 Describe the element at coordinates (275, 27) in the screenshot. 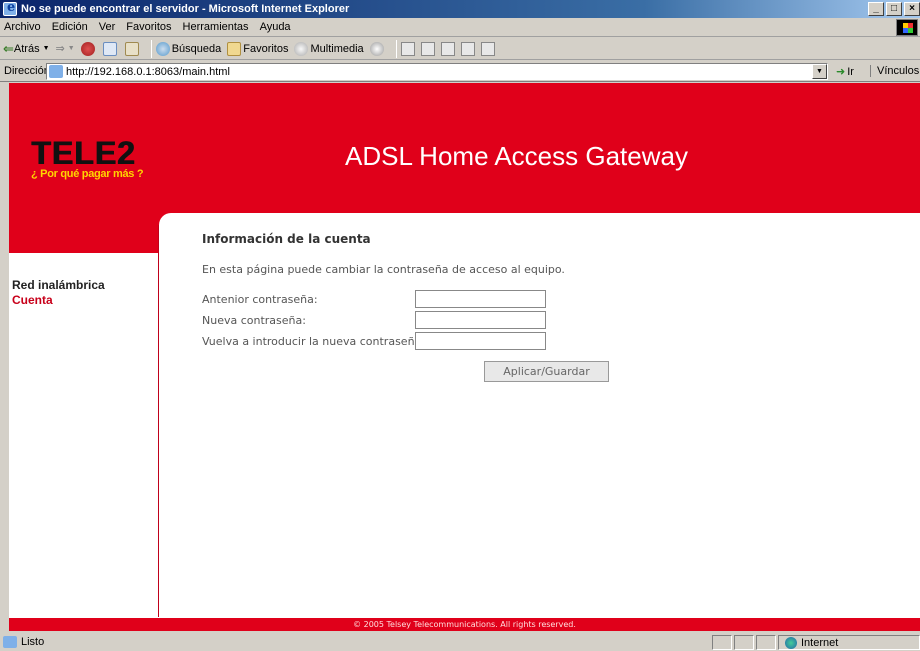

I see `menu-ayuda: Ayuda` at that location.